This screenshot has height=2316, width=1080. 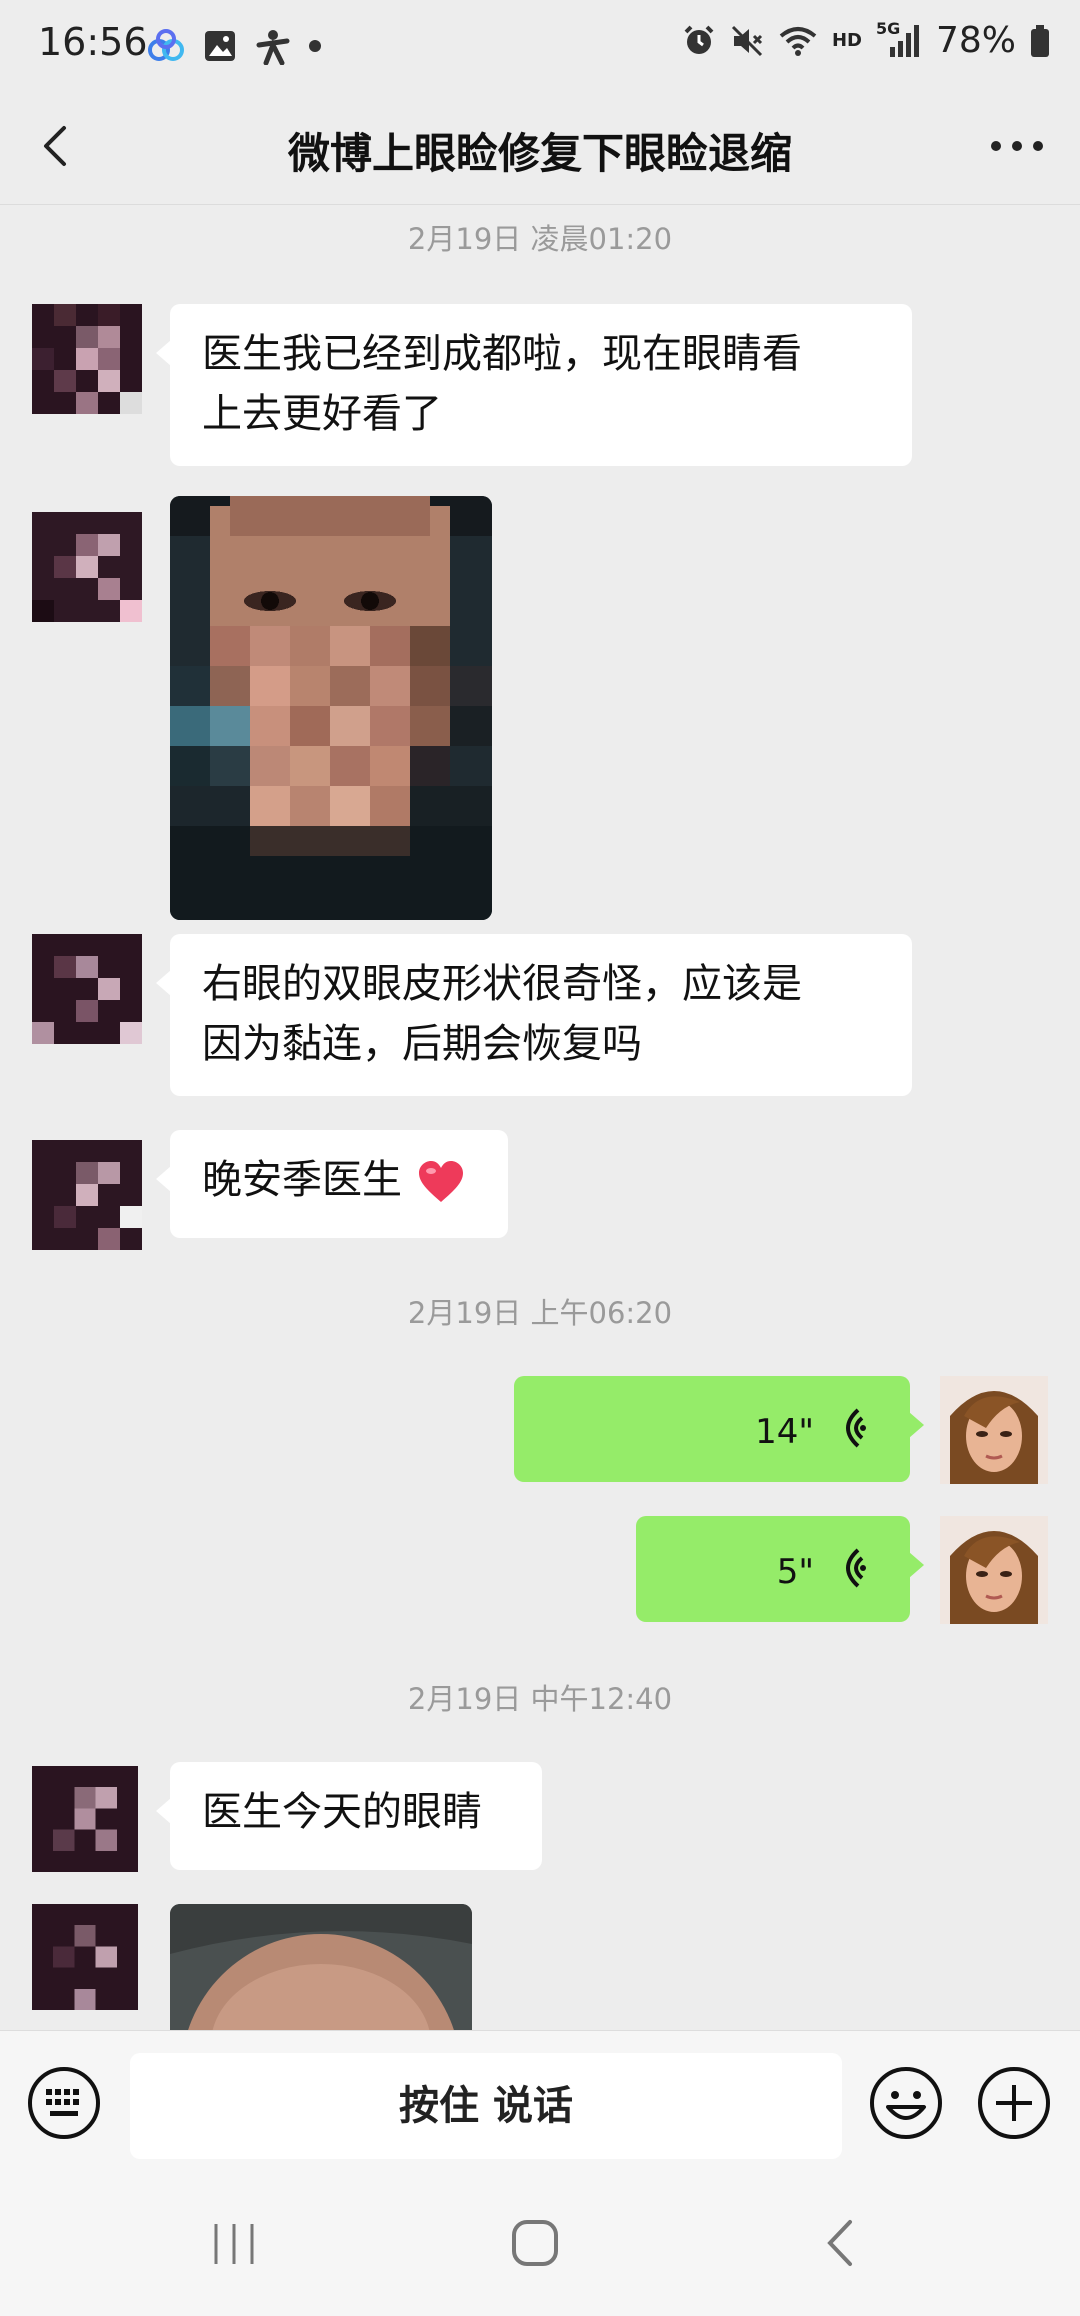 What do you see at coordinates (540, 1313) in the screenshot?
I see `timestamp: 2月19日 上午06:20` at bounding box center [540, 1313].